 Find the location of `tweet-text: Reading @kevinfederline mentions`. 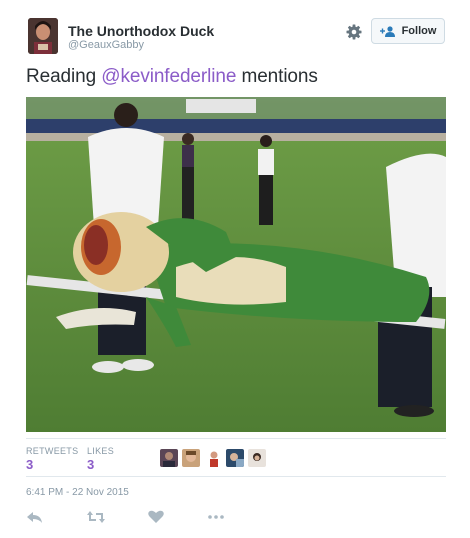

tweet-text: Reading @kevinfederline mentions is located at coordinates (172, 77).